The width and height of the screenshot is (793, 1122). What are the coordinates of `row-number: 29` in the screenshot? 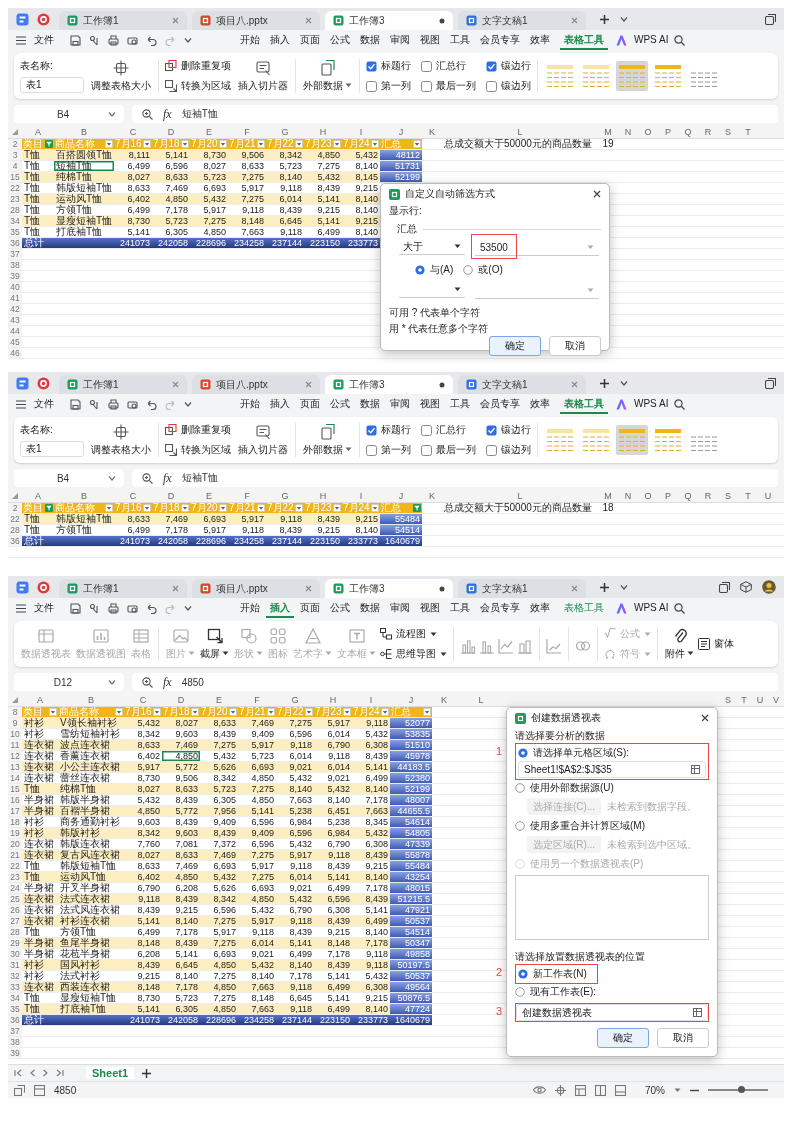 It's located at (15, 943).